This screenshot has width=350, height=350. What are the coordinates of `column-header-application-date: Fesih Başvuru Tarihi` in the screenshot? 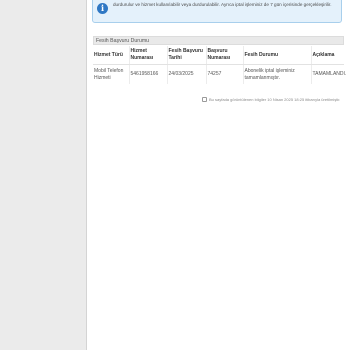 It's located at (187, 55).